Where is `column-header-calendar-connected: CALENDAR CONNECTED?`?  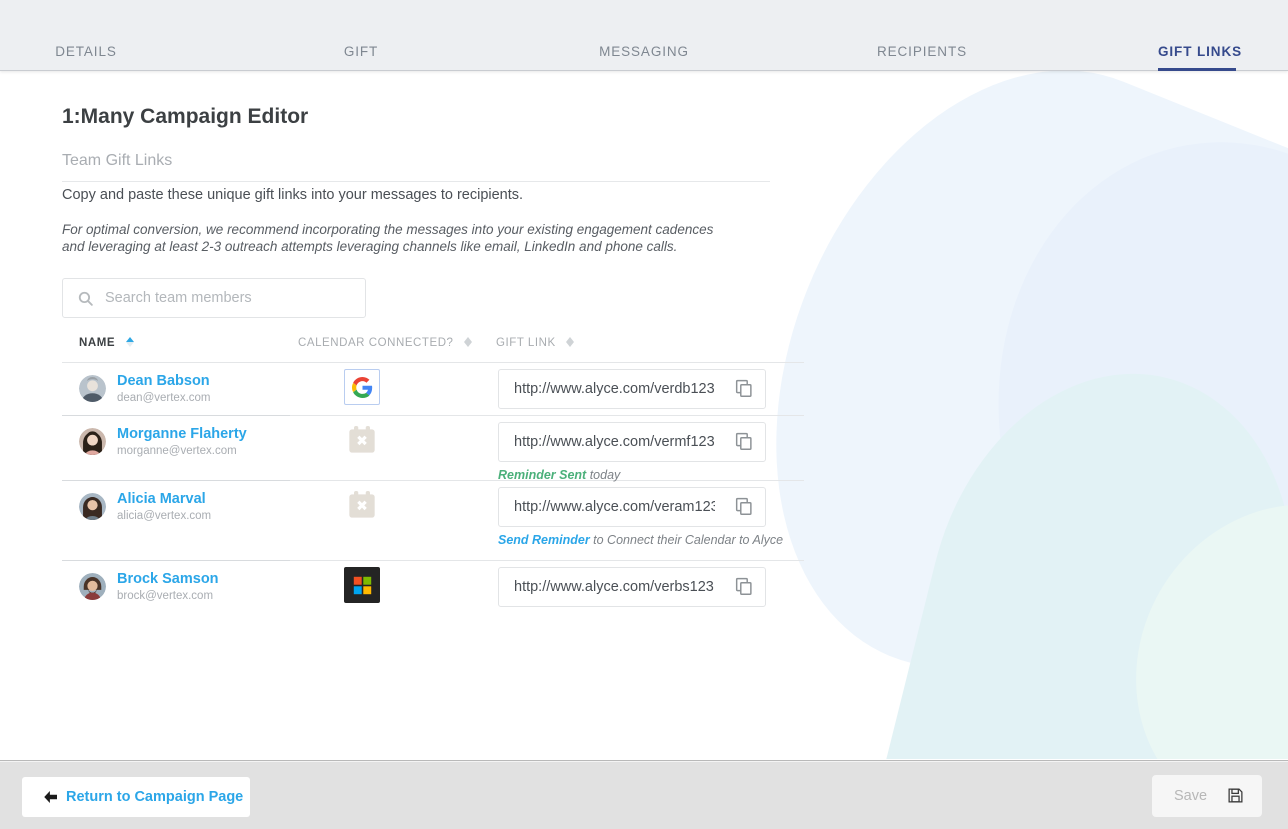
column-header-calendar-connected: CALENDAR CONNECTED? is located at coordinates (385, 342).